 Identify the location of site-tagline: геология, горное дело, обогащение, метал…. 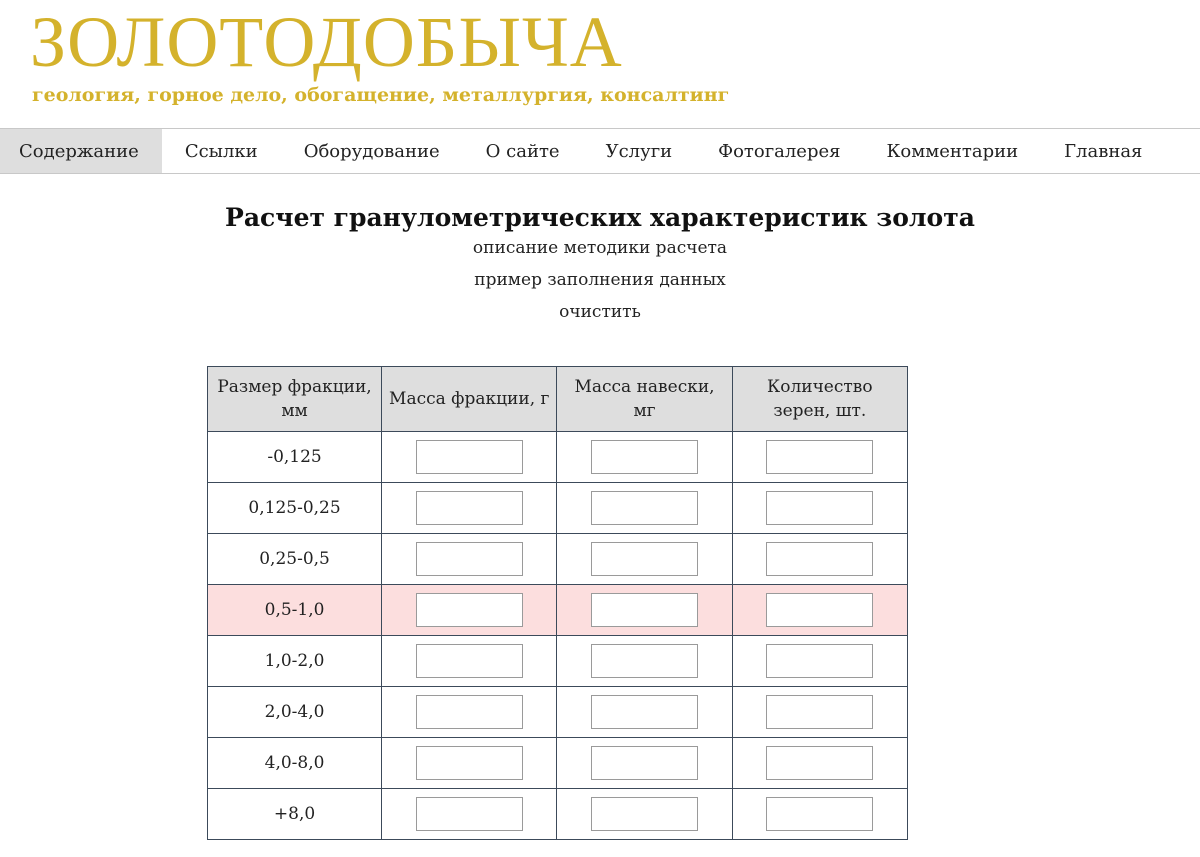
(381, 95).